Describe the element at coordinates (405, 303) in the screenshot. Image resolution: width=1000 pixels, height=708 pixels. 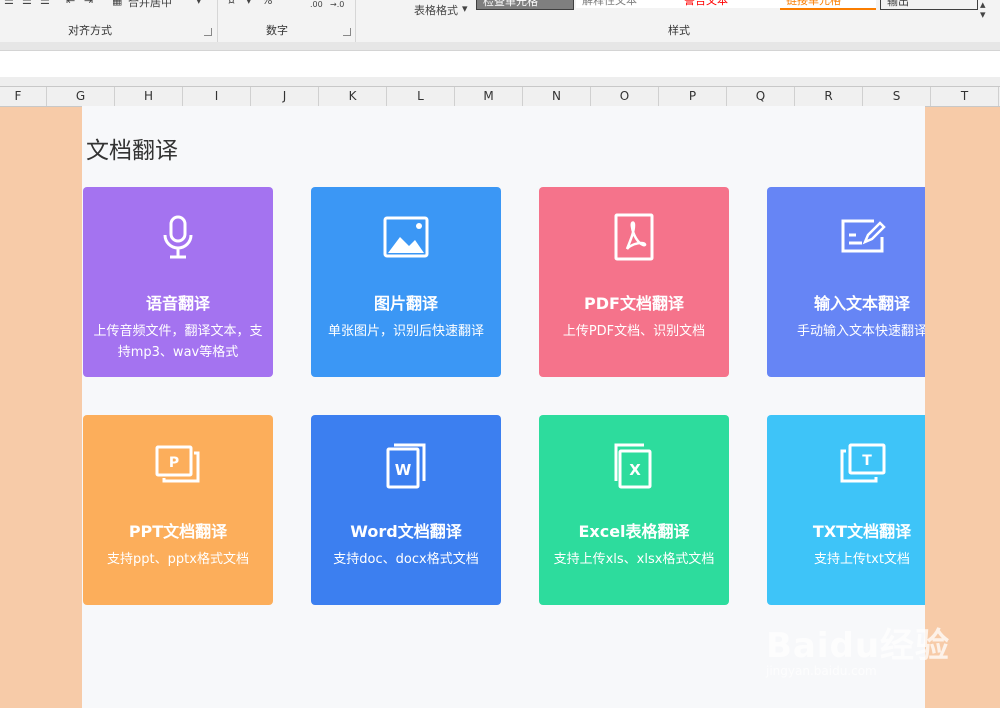
I see `card-title: 图片翻译` at that location.